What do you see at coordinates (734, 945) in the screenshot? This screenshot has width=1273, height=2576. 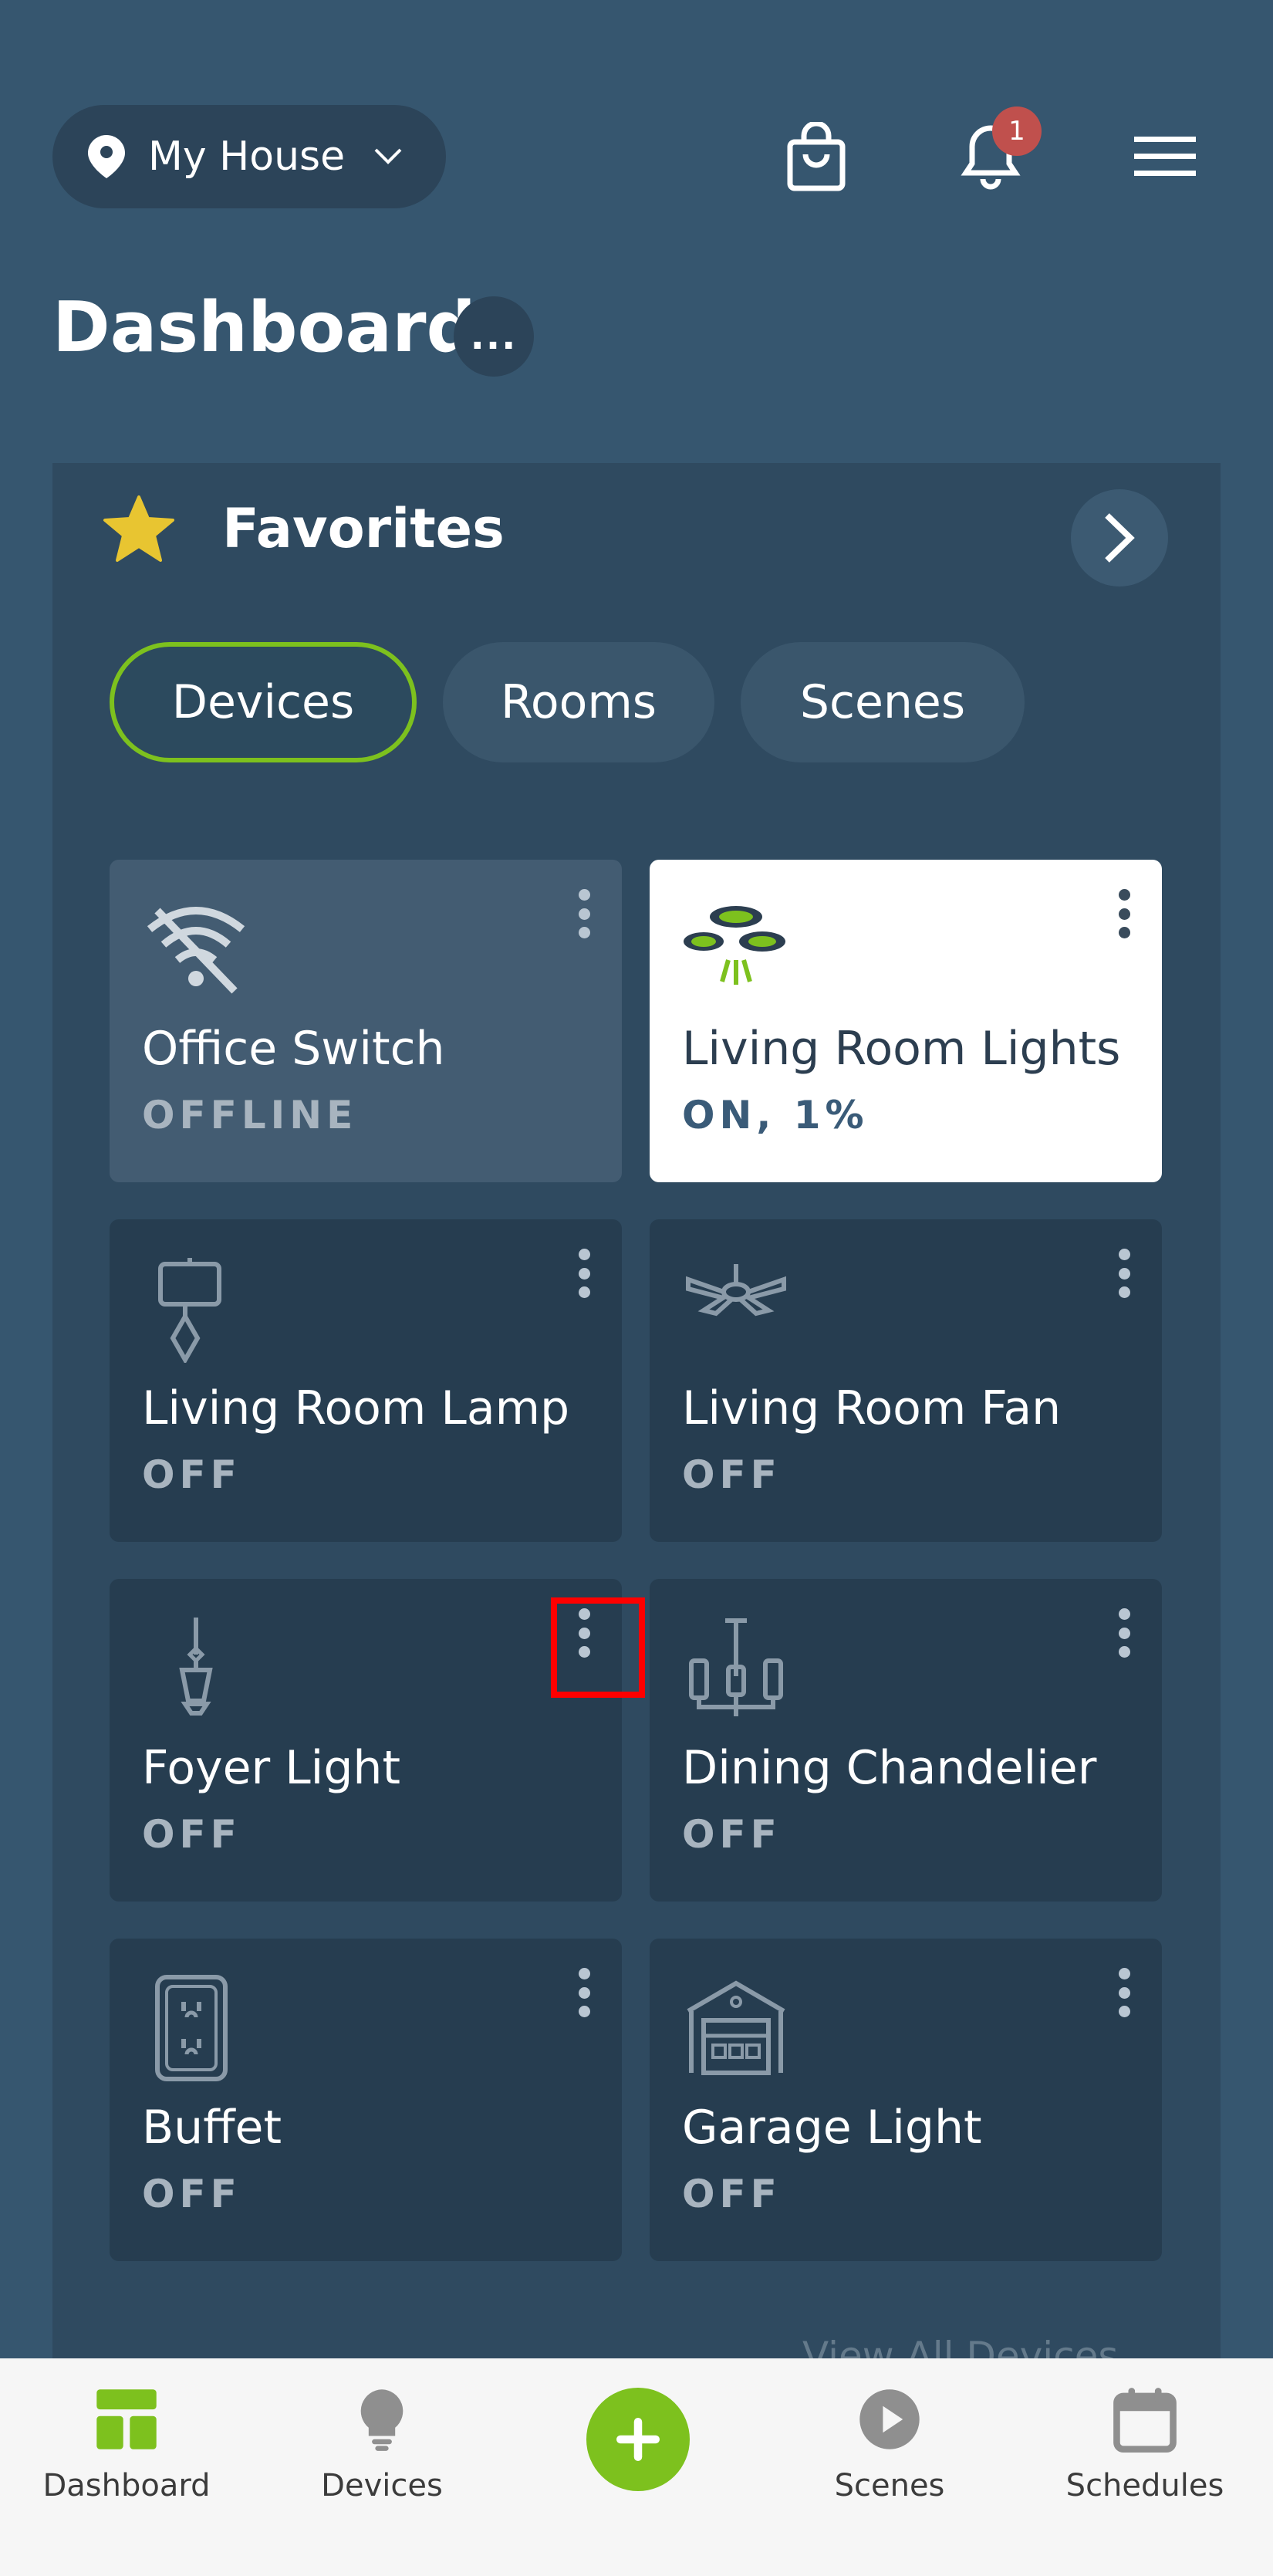 I see `ceiling-lights-icon` at bounding box center [734, 945].